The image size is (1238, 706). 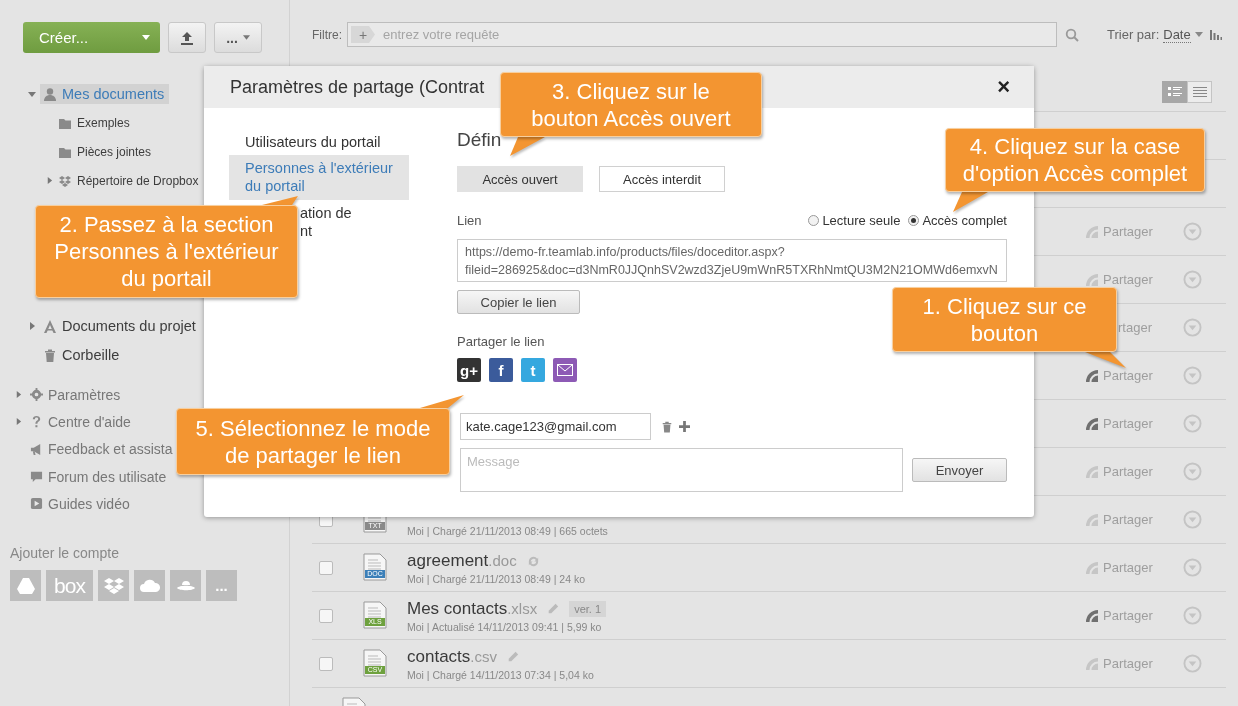 What do you see at coordinates (452, 657) in the screenshot?
I see `file-name: contacts.csv` at bounding box center [452, 657].